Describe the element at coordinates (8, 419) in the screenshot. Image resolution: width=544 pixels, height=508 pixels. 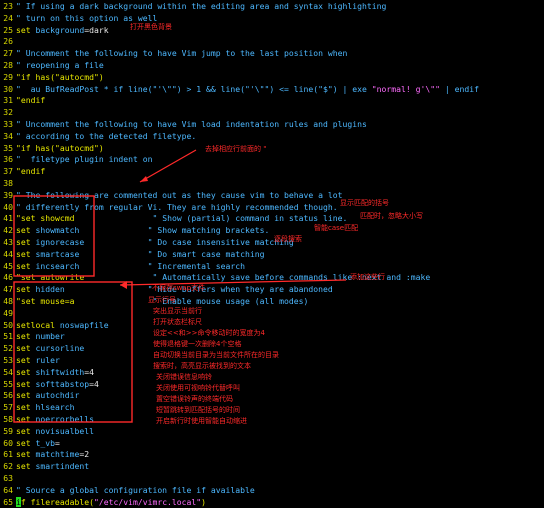
I see `line-number: 58` at that location.